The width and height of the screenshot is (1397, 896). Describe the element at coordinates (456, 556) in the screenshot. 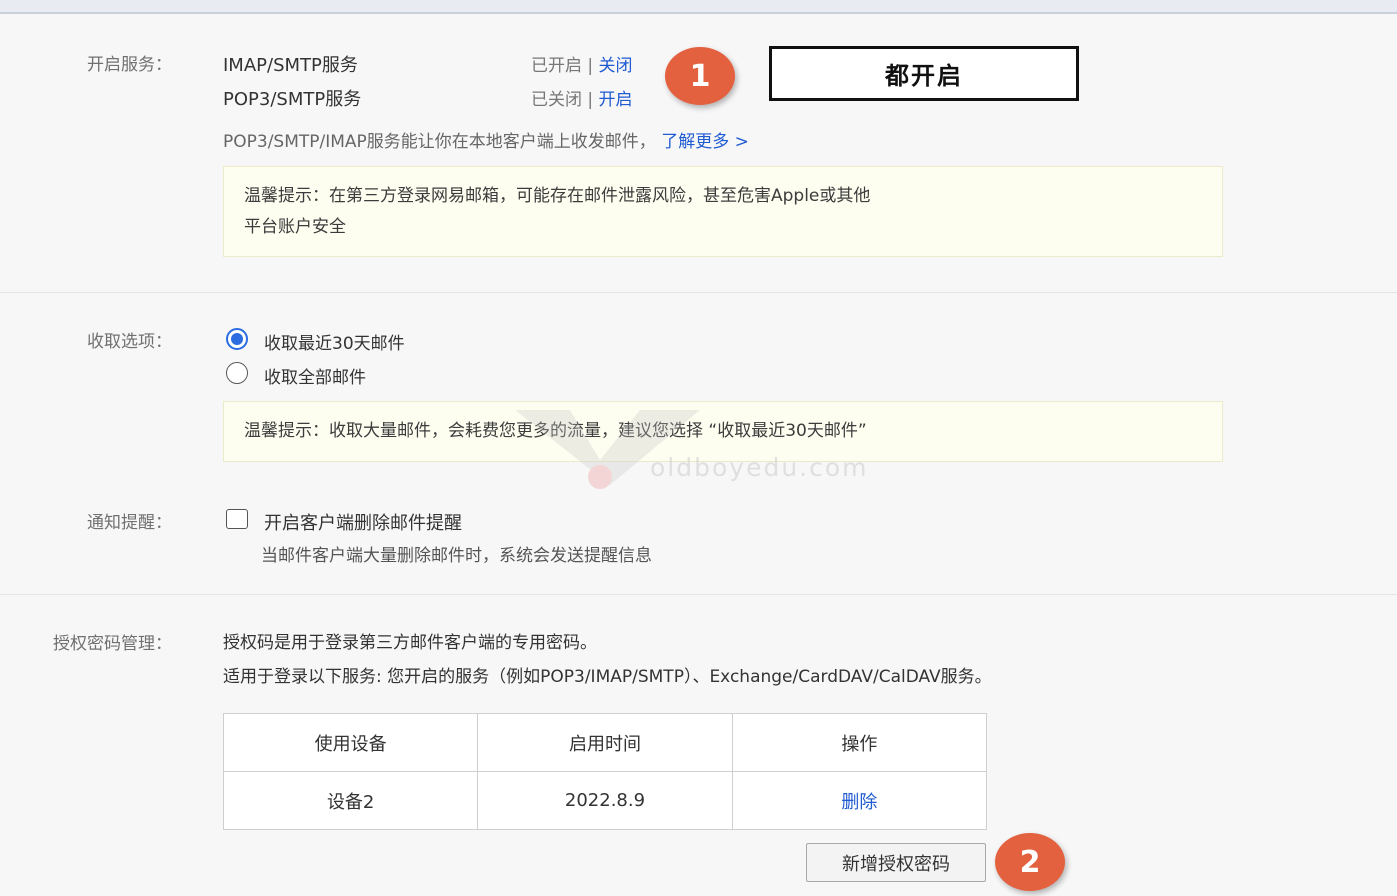

I see `delete-reminder-desc: 当邮件客户端大量删除邮件时，系统会发送提醒信息` at that location.